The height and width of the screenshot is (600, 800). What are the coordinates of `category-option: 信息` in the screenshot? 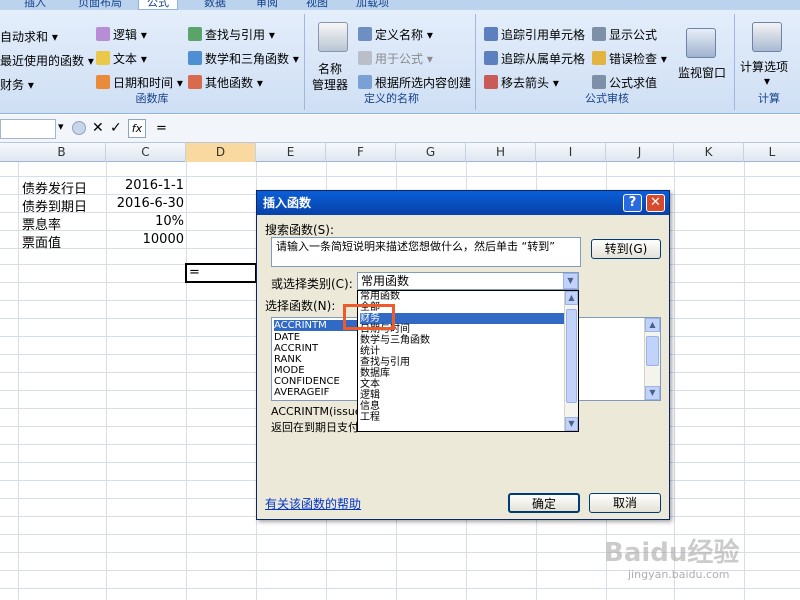 It's located at (370, 406).